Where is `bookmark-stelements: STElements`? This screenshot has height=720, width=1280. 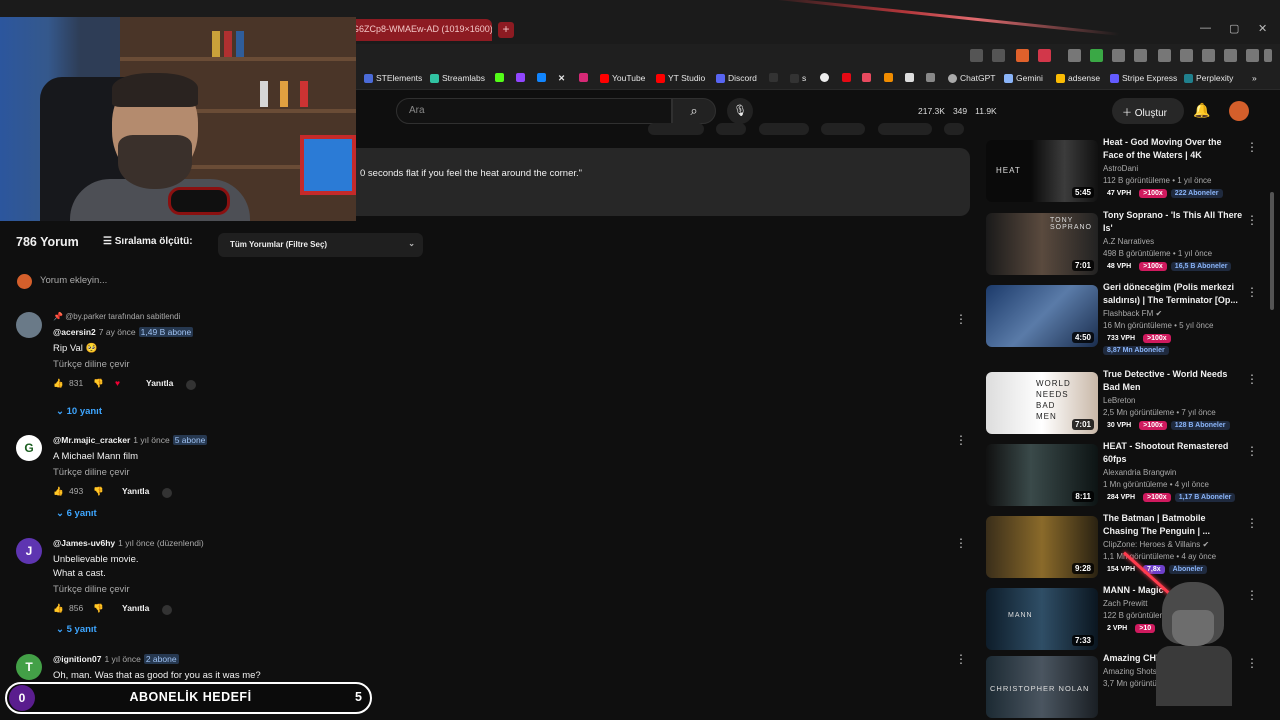
bookmark-stelements: STElements is located at coordinates (393, 78).